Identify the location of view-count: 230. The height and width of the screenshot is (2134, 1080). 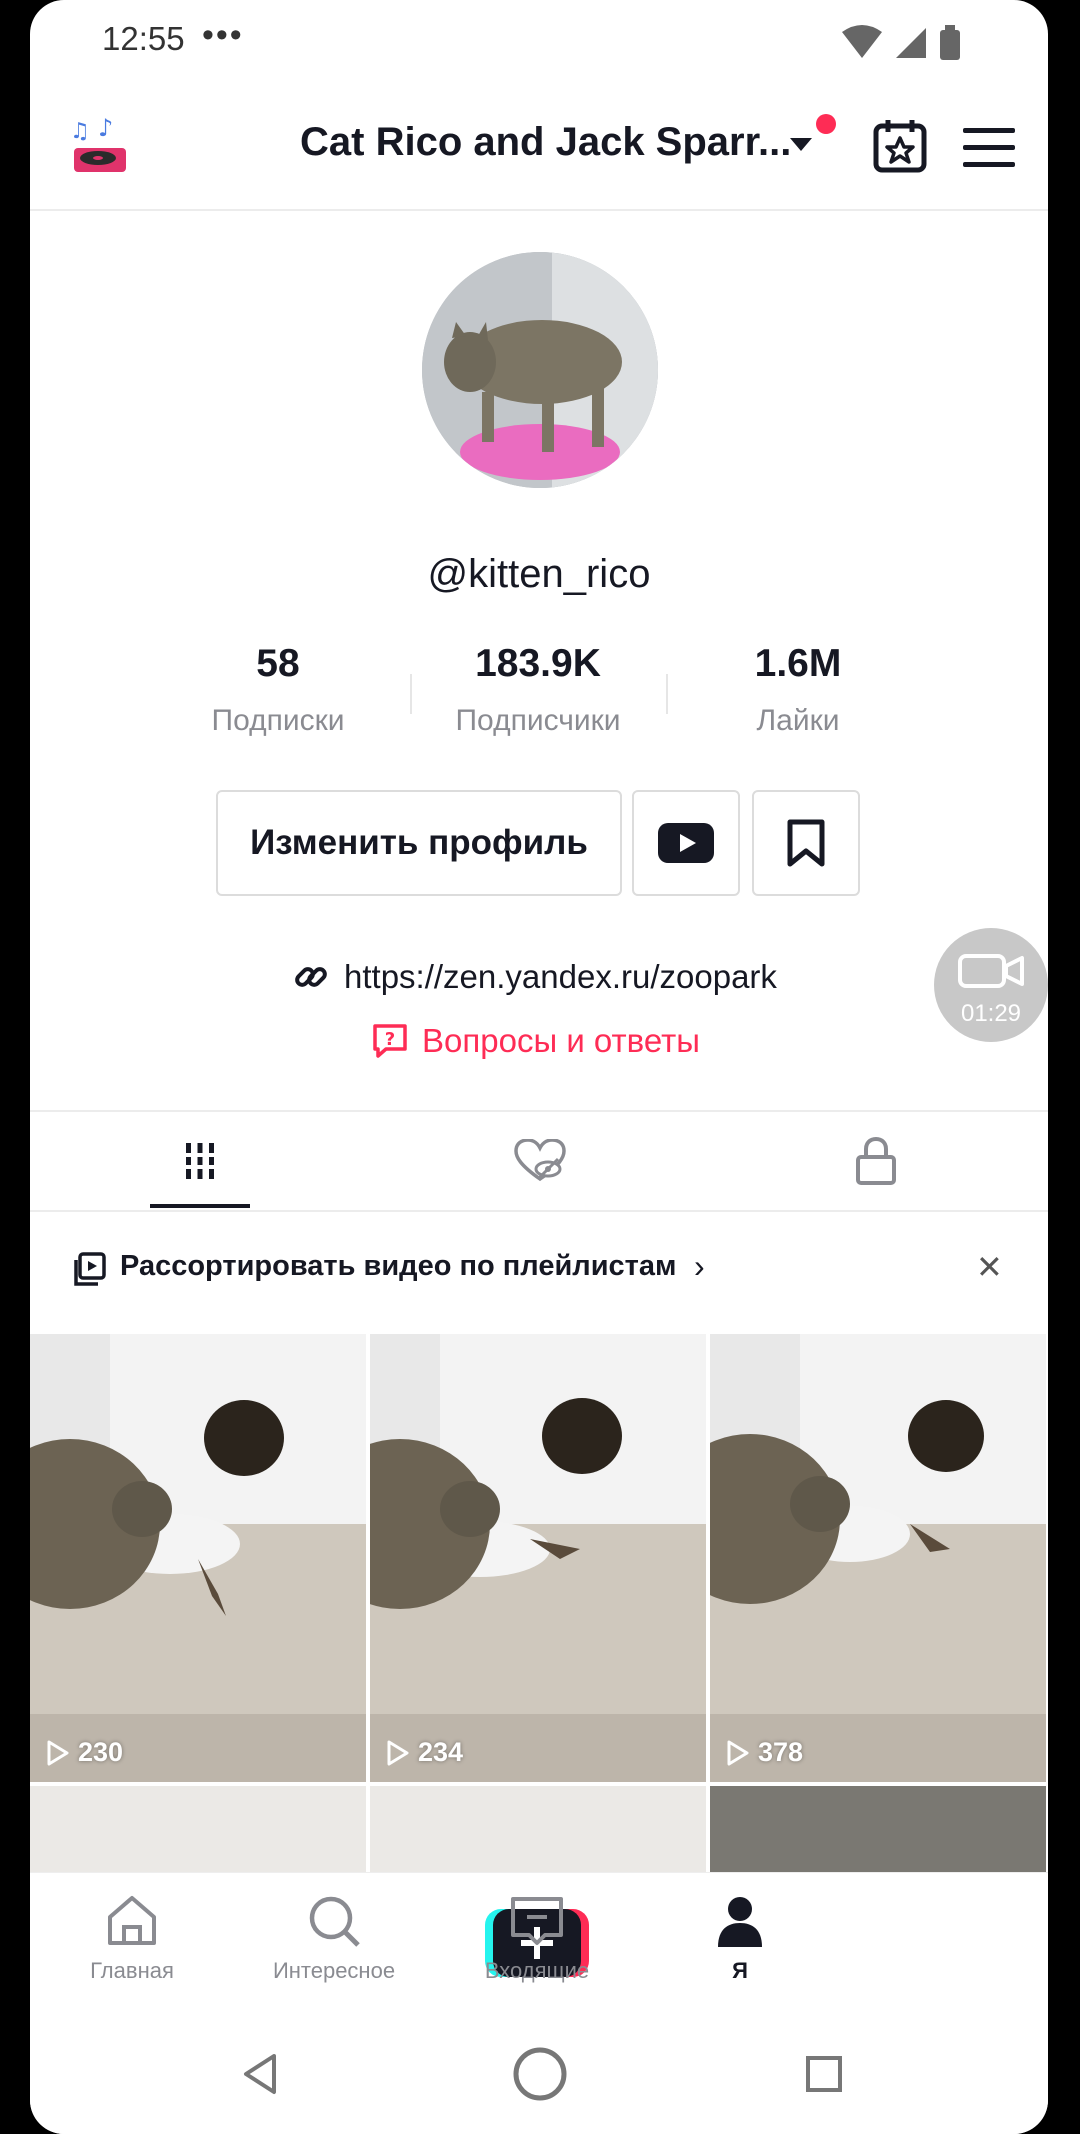
(84, 1752).